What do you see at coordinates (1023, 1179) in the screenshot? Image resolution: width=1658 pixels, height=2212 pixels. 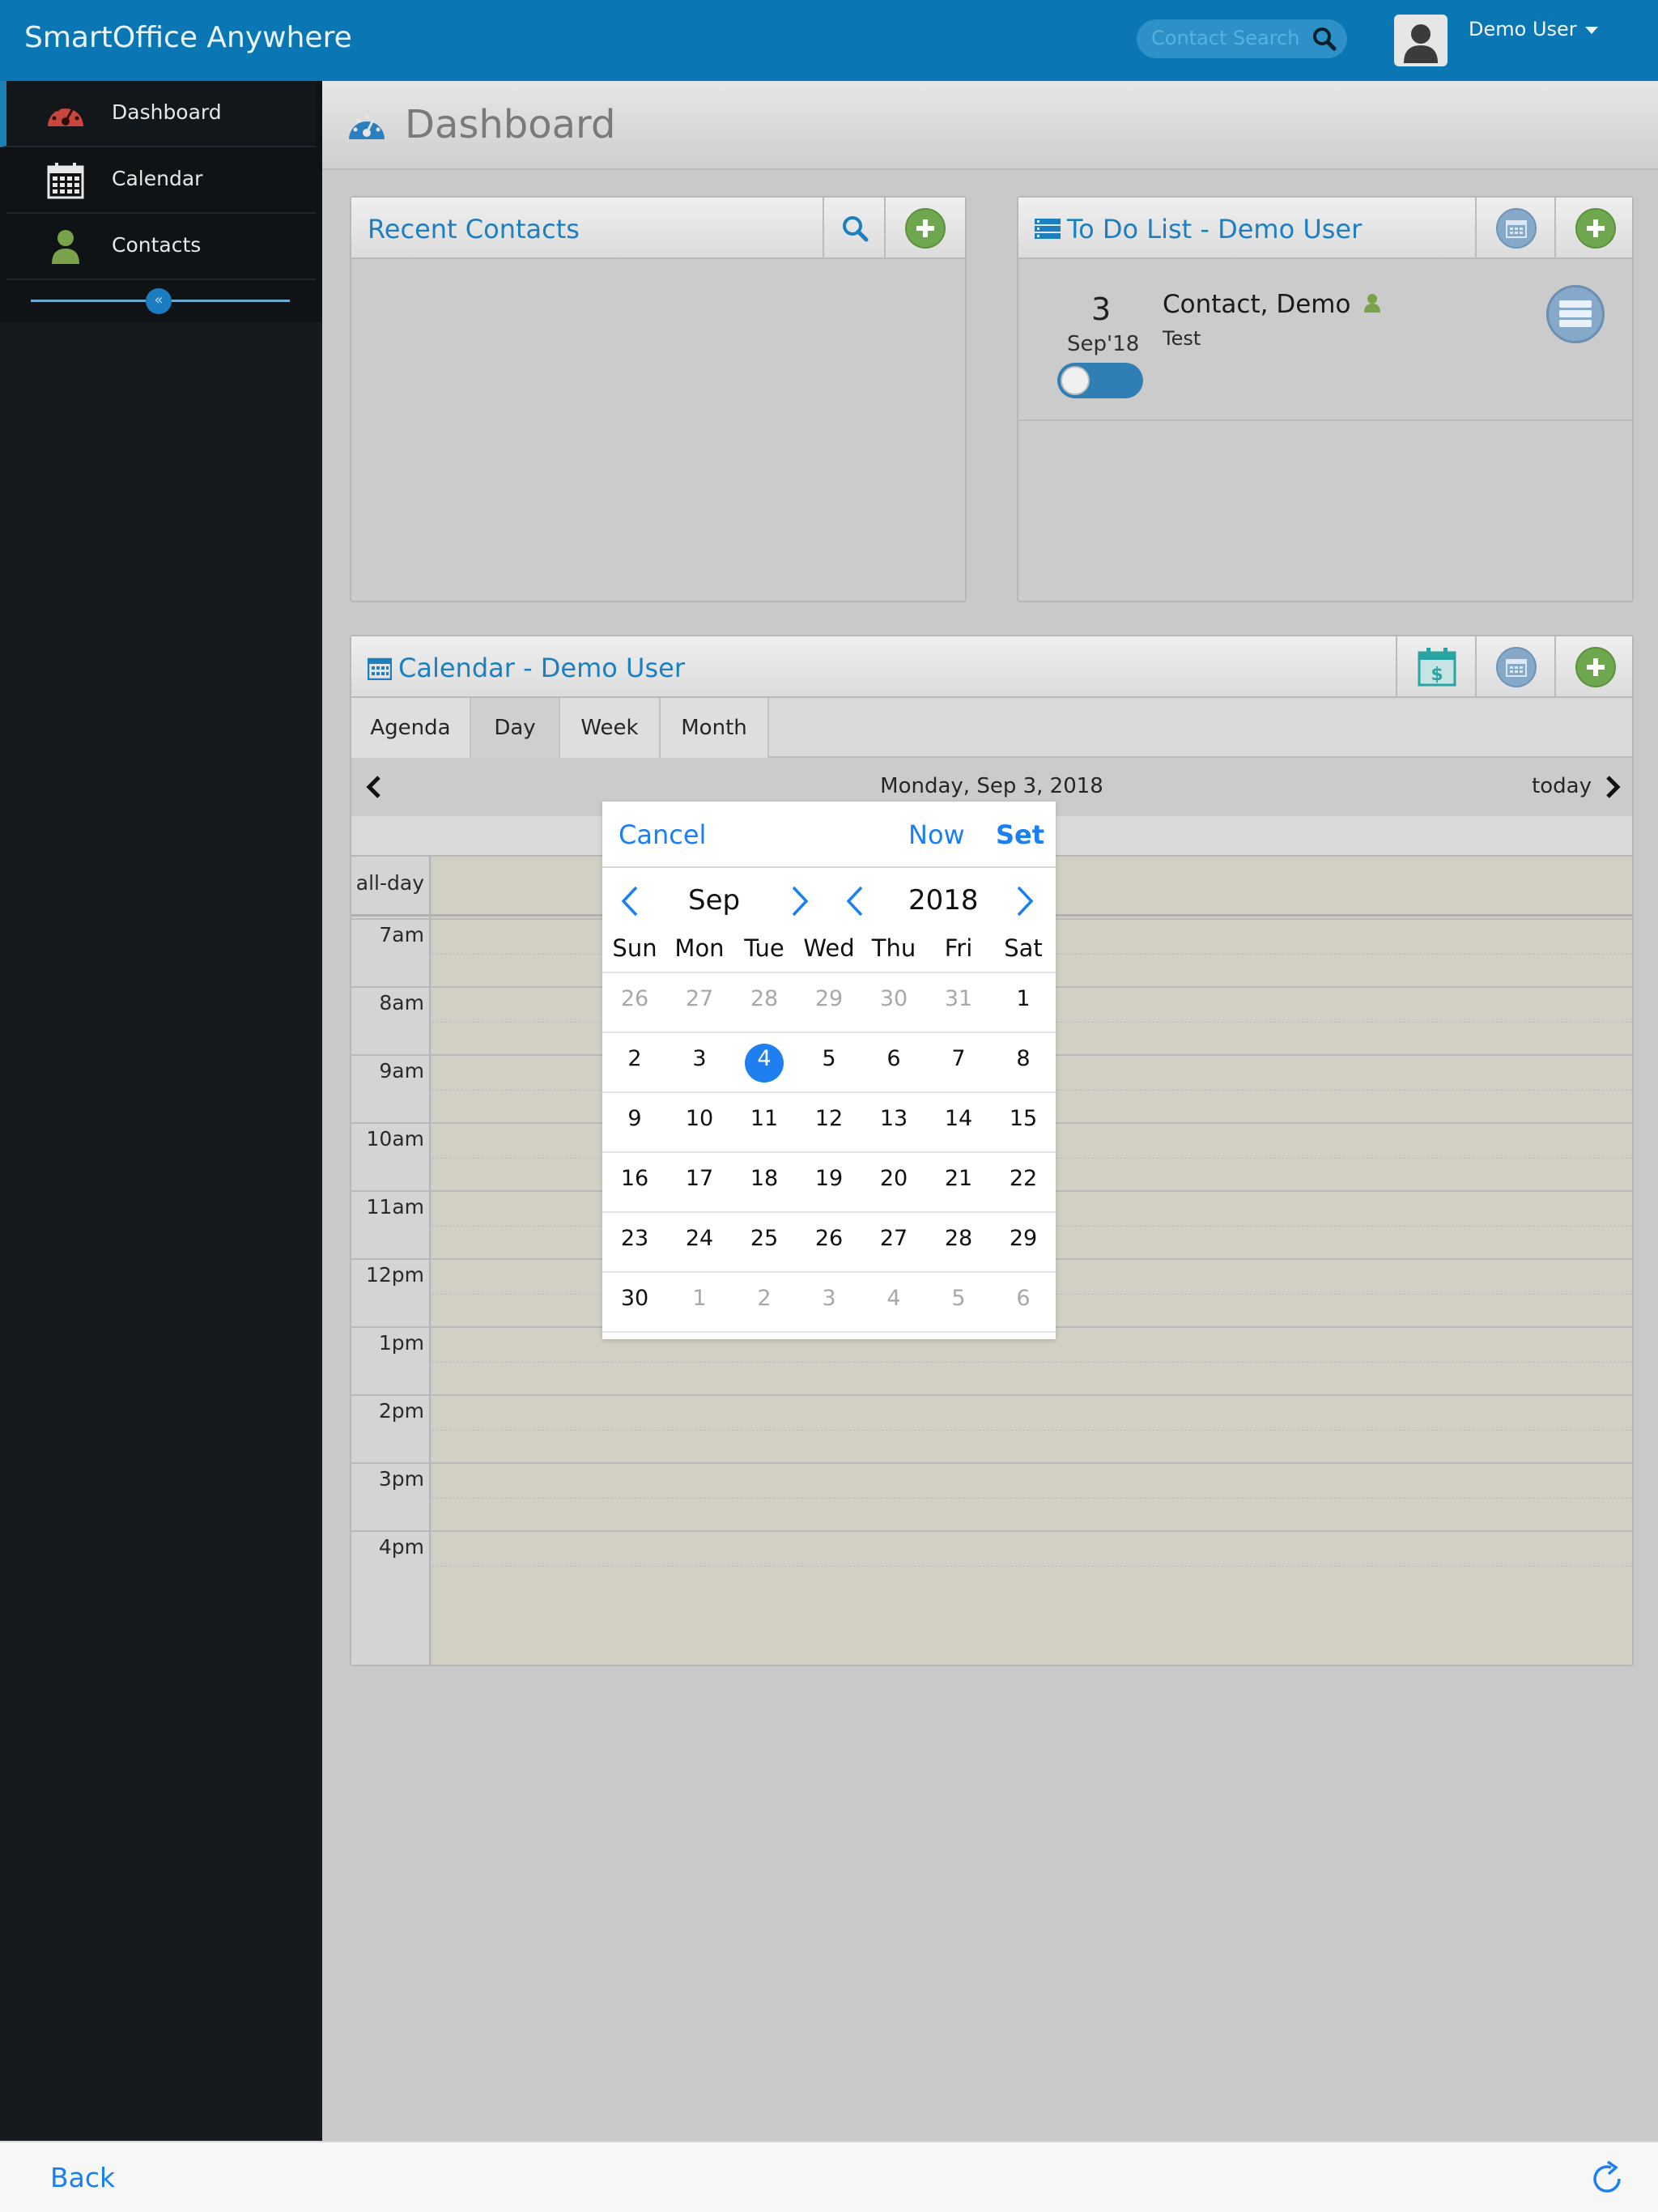 I see `picker-day: 22` at bounding box center [1023, 1179].